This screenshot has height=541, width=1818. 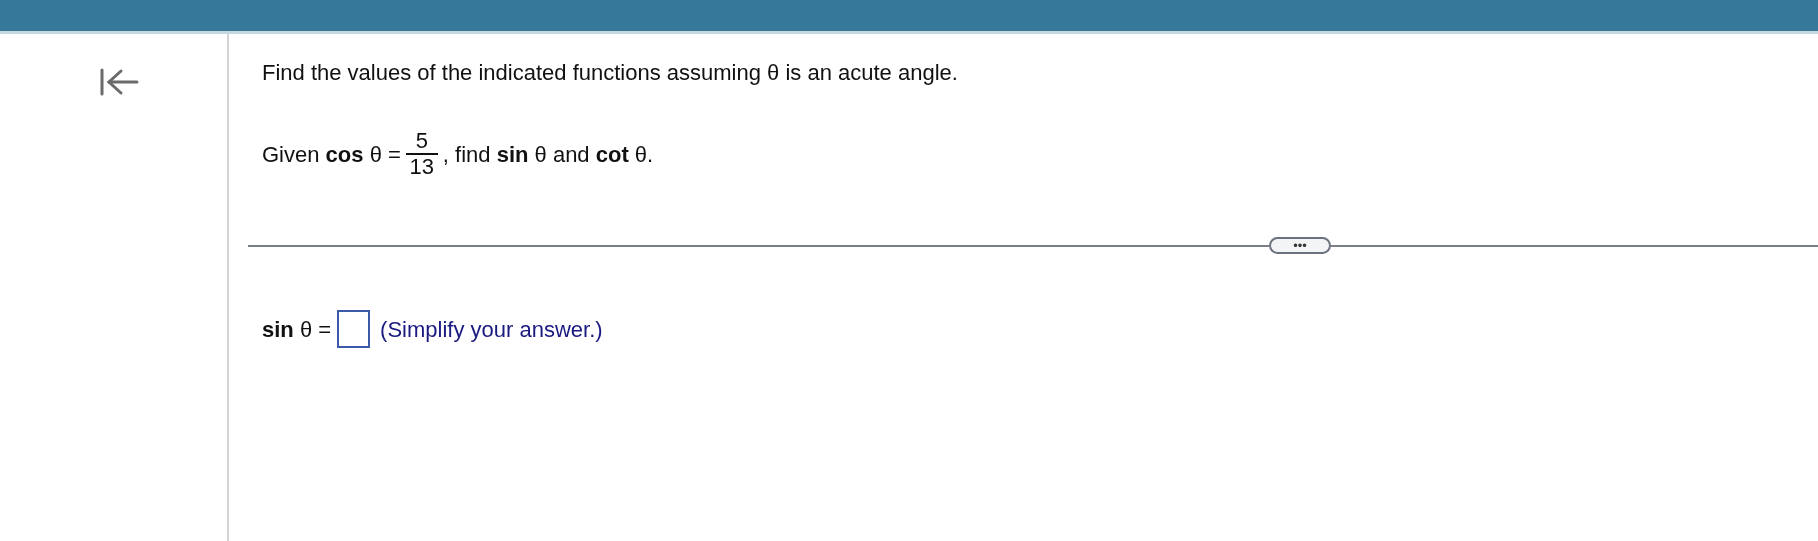 What do you see at coordinates (548, 154) in the screenshot?
I see `given-text: , find sin θ and cot θ.` at bounding box center [548, 154].